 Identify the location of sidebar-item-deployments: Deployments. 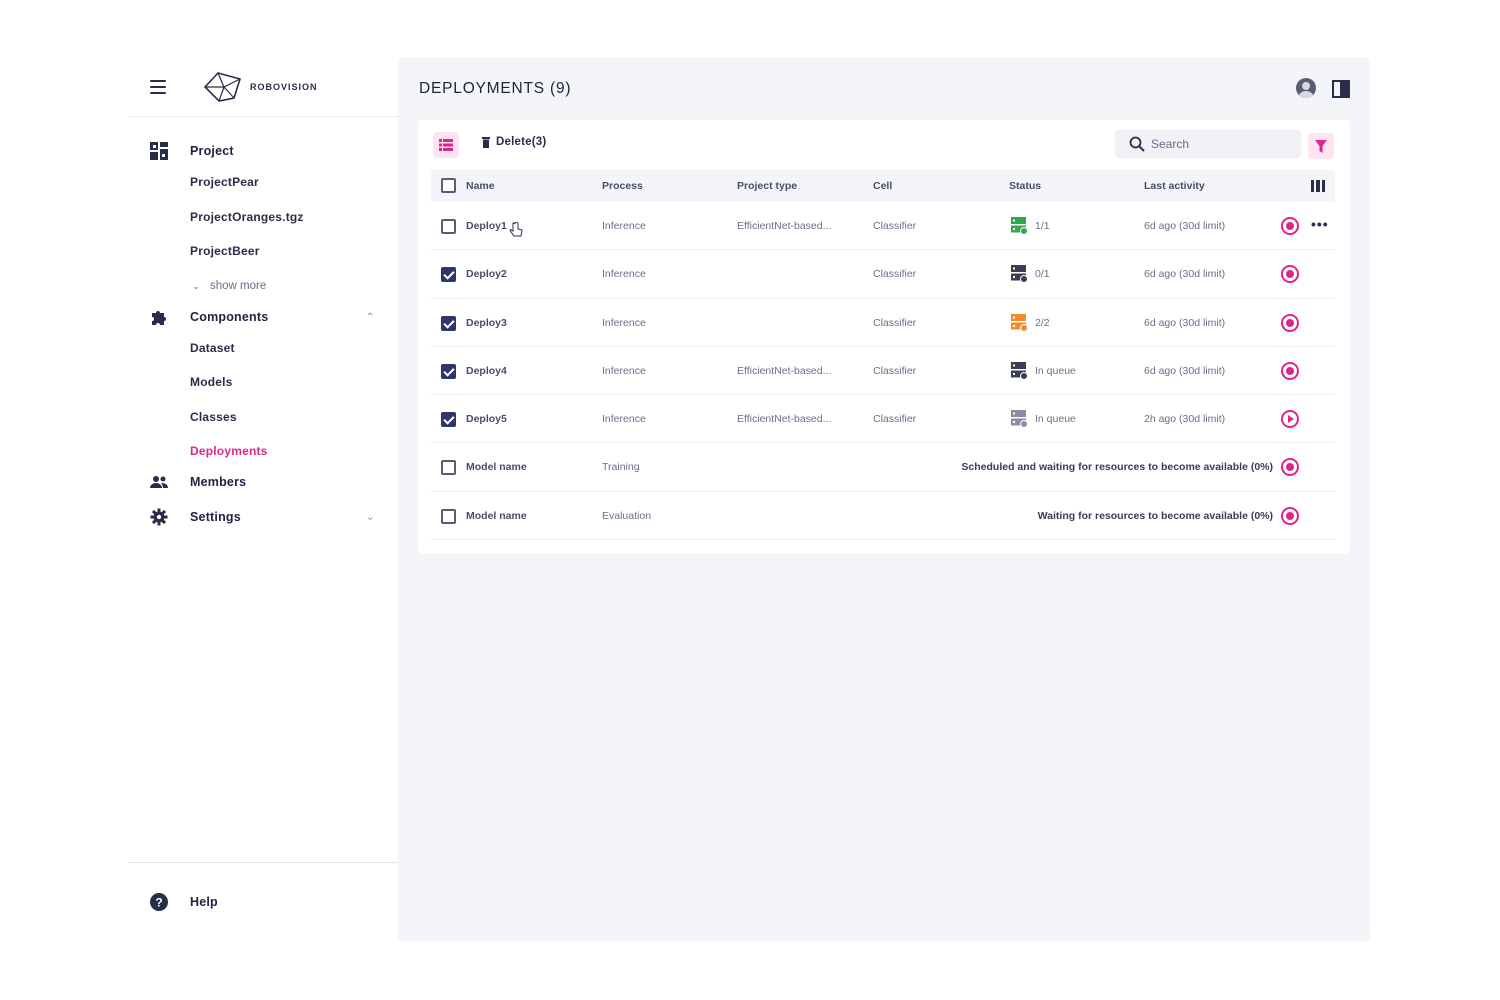
(263, 451).